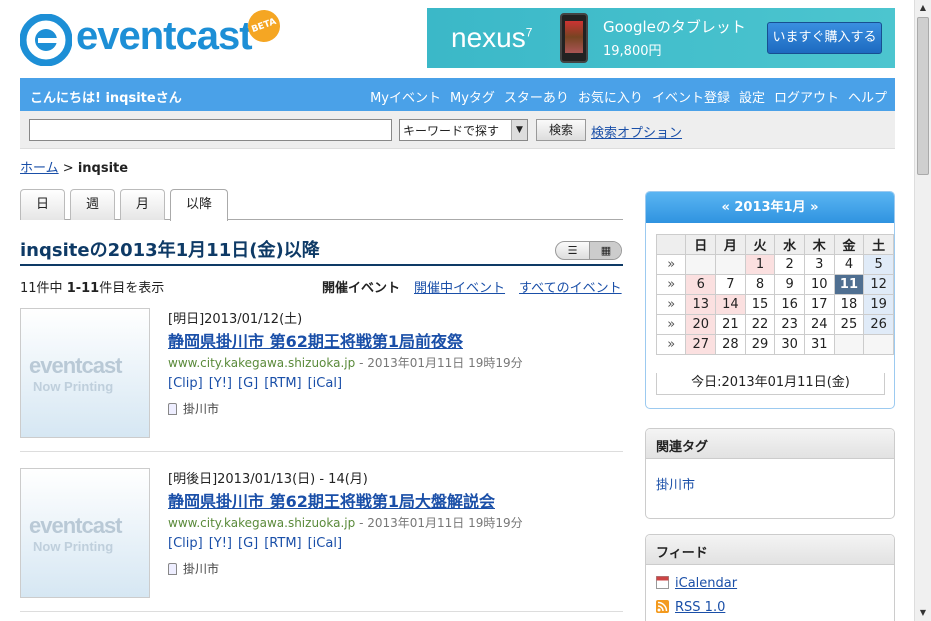 Image resolution: width=931 pixels, height=621 pixels. I want to click on calendar-day: 6, so click(701, 284).